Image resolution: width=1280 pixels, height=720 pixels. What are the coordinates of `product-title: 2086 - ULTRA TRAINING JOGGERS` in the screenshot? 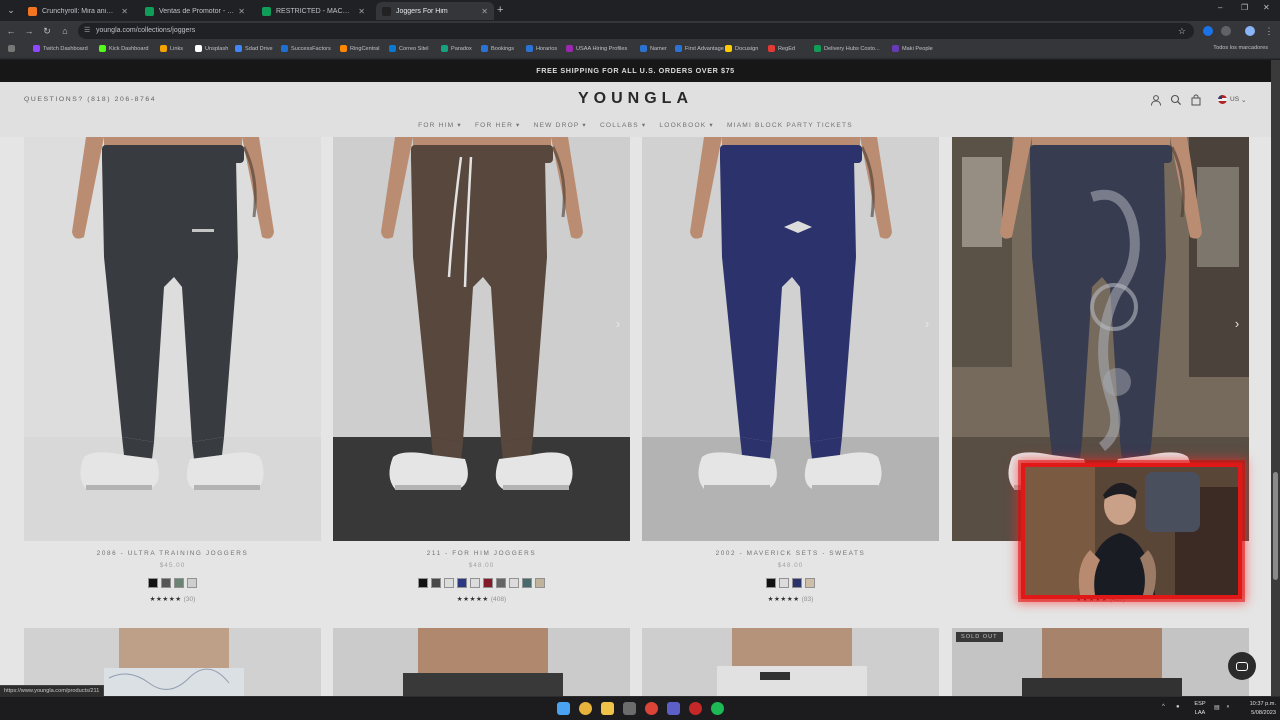 It's located at (172, 553).